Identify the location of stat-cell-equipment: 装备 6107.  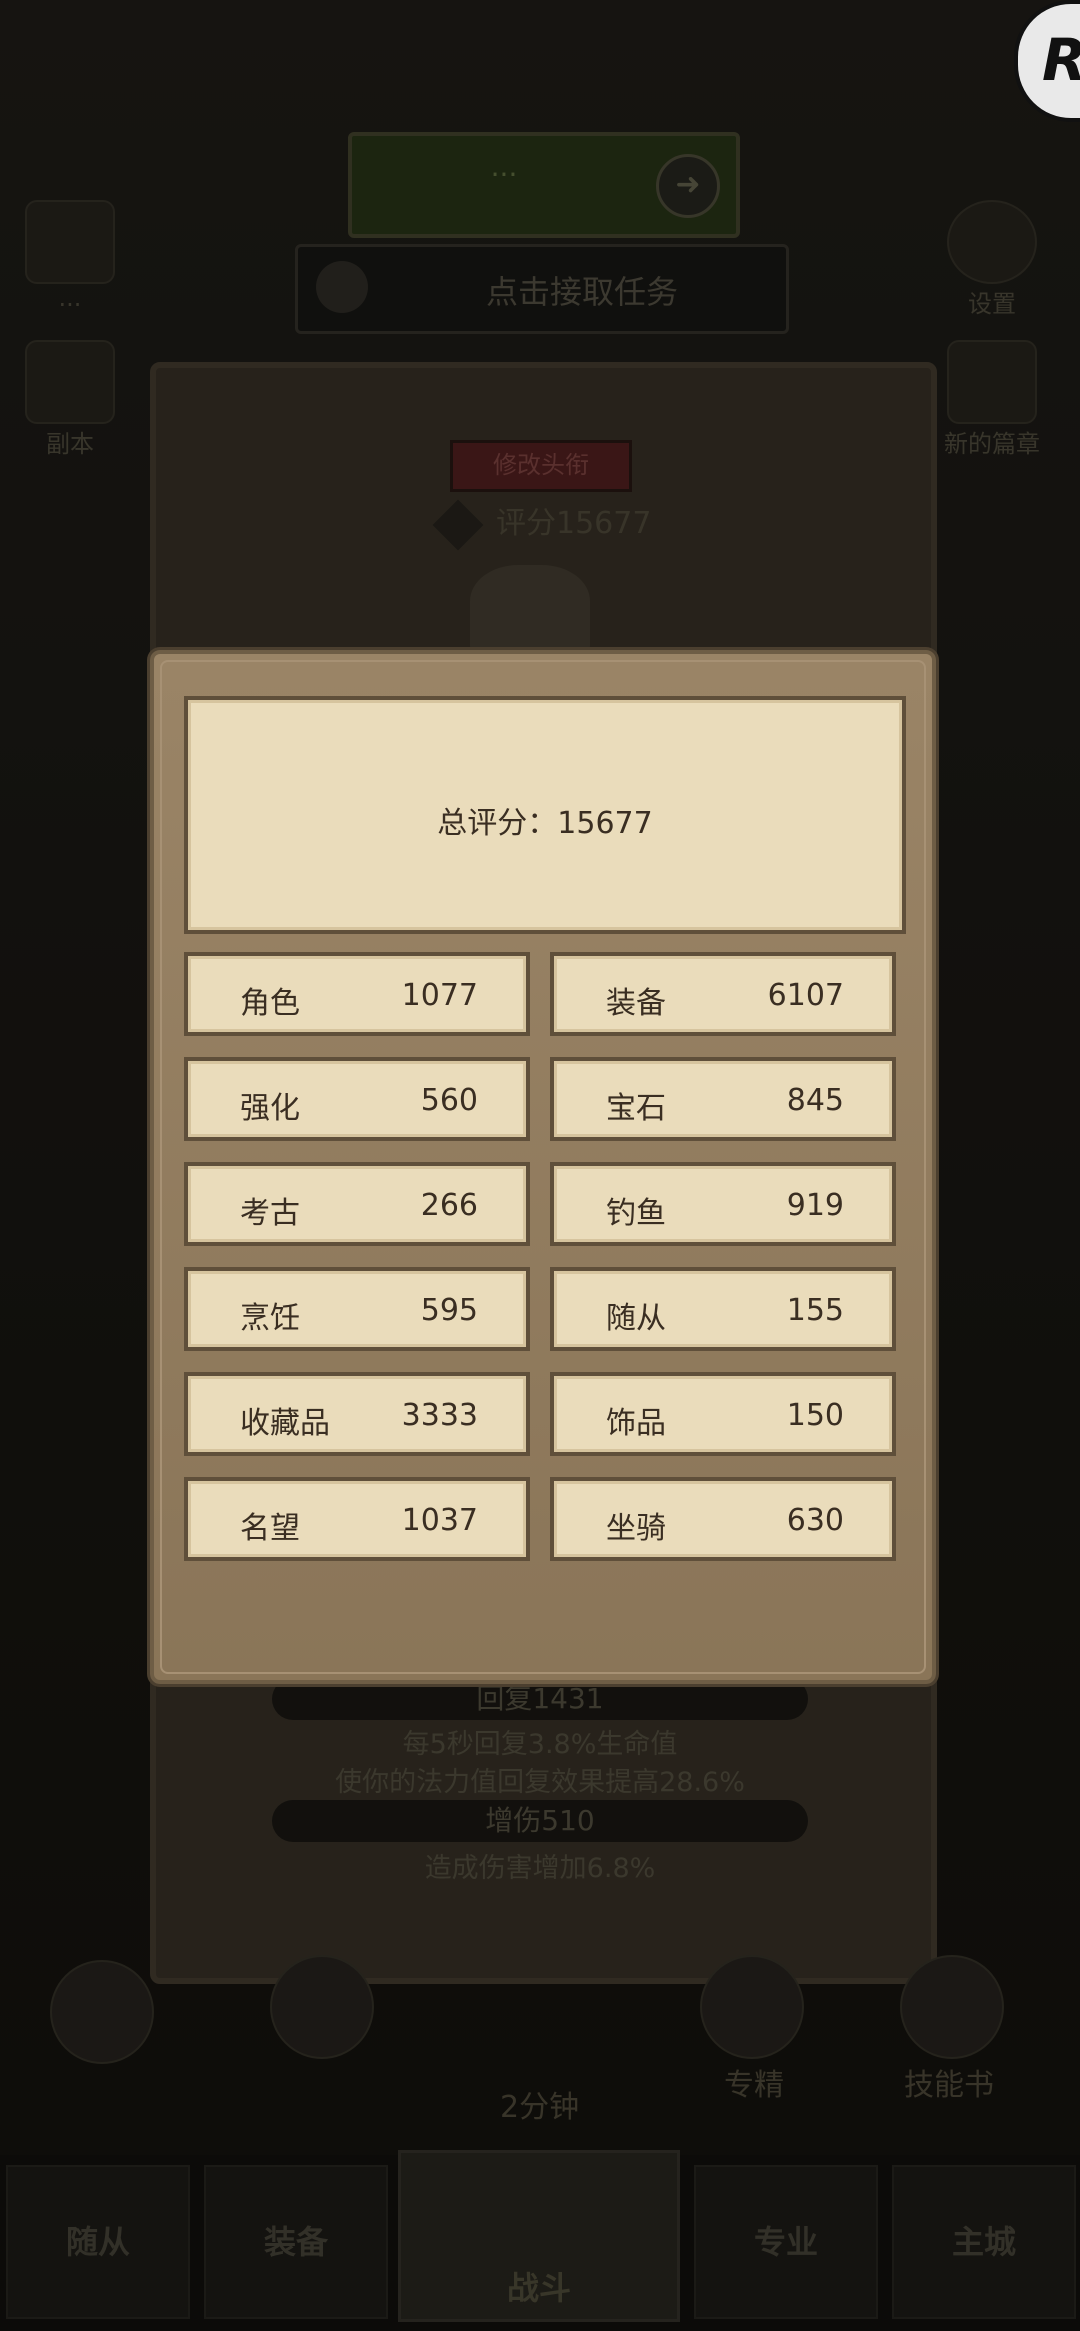
(723, 994).